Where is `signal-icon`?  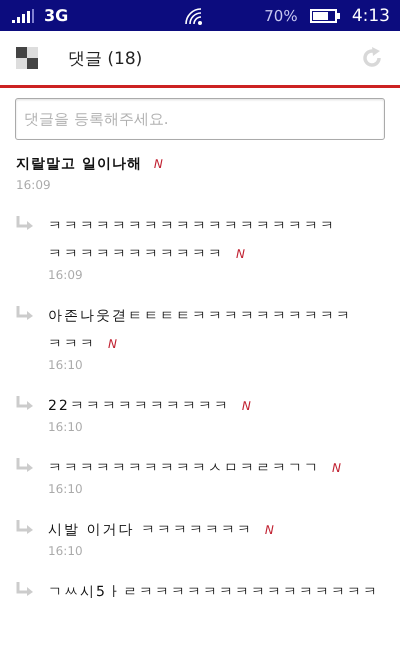 signal-icon is located at coordinates (23, 15).